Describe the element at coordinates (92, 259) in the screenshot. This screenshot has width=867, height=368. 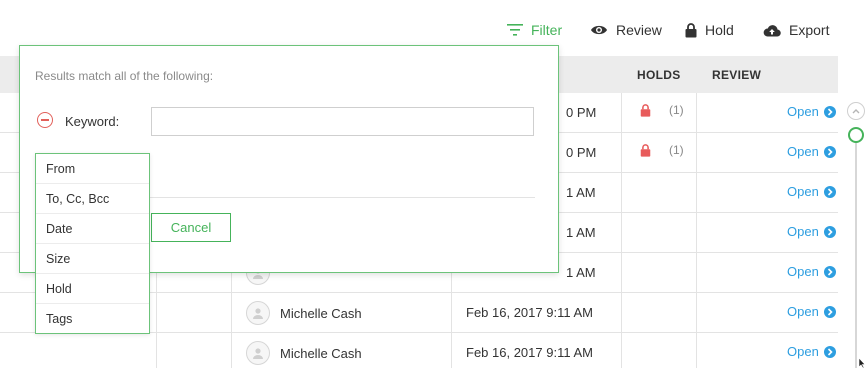
I see `dropdown-option-size: Size` at that location.